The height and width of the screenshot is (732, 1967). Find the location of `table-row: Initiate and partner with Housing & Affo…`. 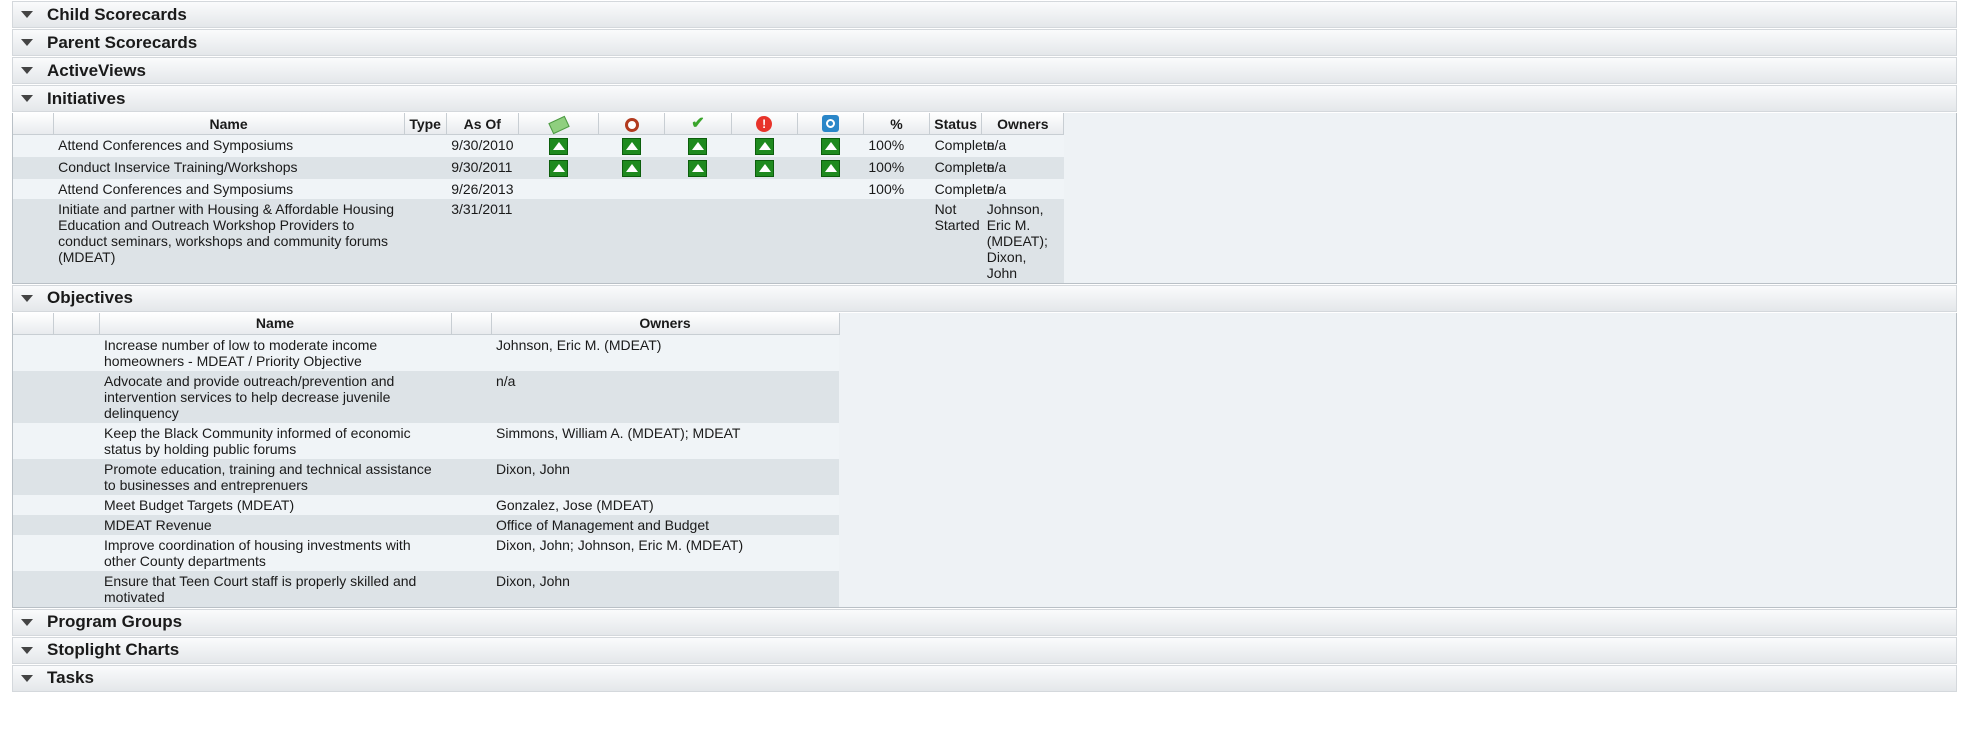

table-row: Initiate and partner with Housing & Affo… is located at coordinates (715, 240).